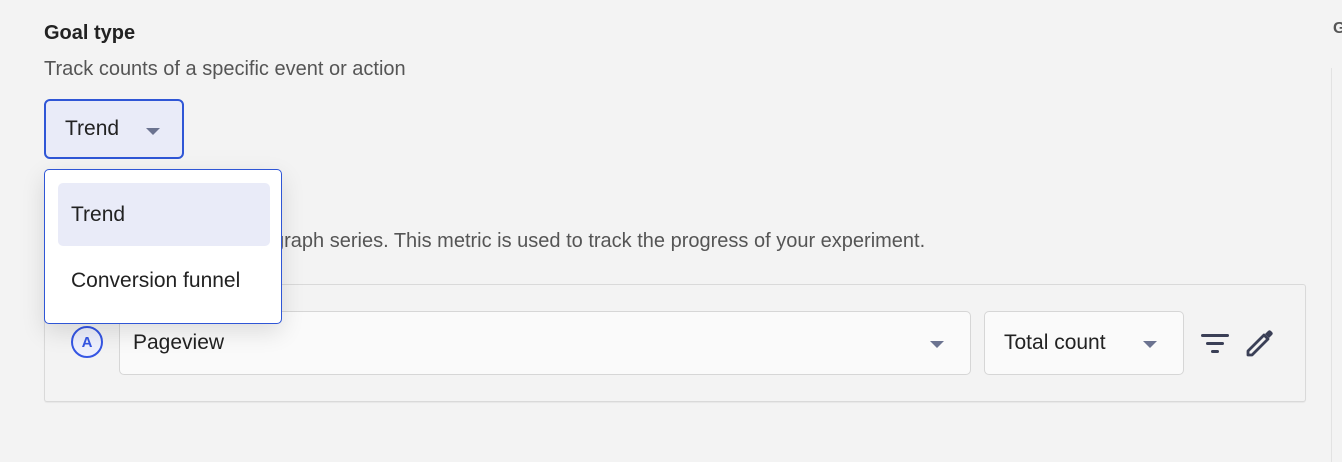 This screenshot has height=462, width=1342. Describe the element at coordinates (92, 128) in the screenshot. I see `goal-type-select-value: Trend` at that location.